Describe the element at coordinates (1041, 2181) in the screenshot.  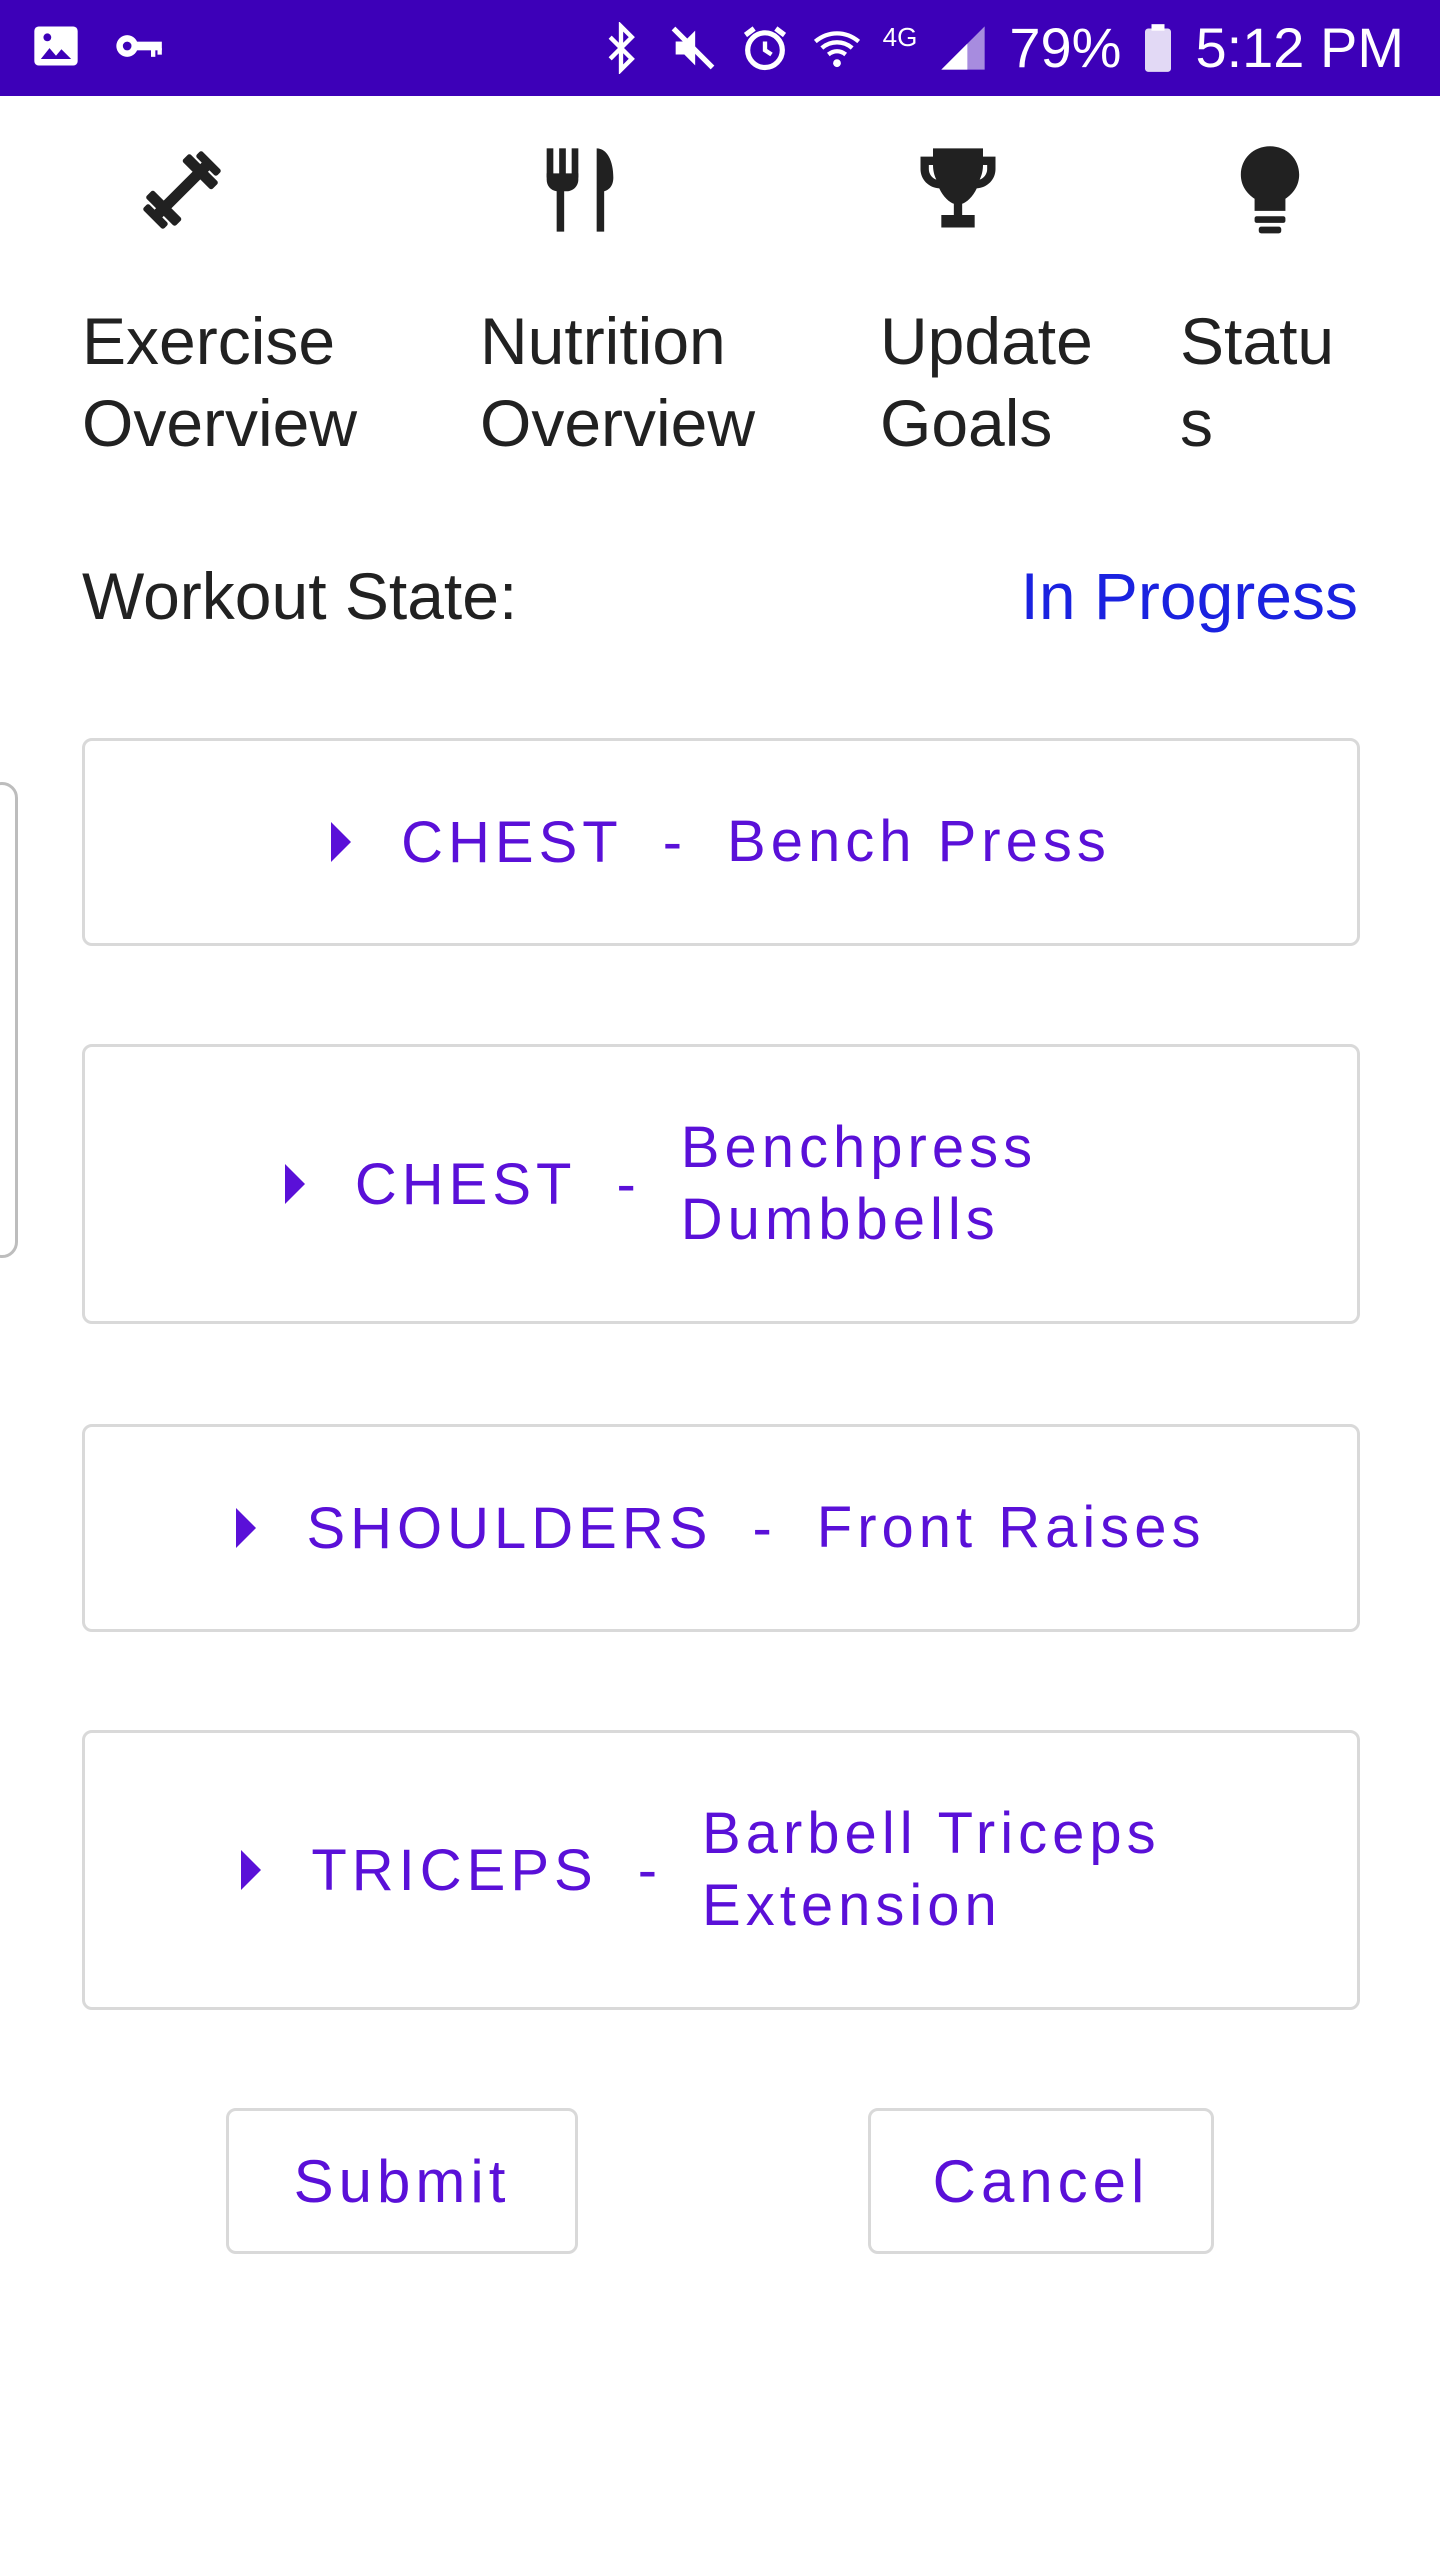
I see `cancel-button: Cancel` at that location.